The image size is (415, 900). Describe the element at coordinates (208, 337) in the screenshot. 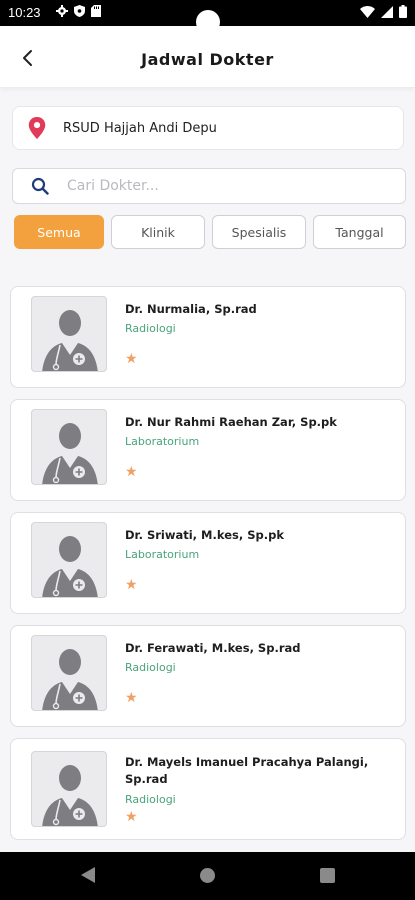

I see `doctor-card: Dr. Nurmalia, Sp.rad Radiologi ★` at that location.